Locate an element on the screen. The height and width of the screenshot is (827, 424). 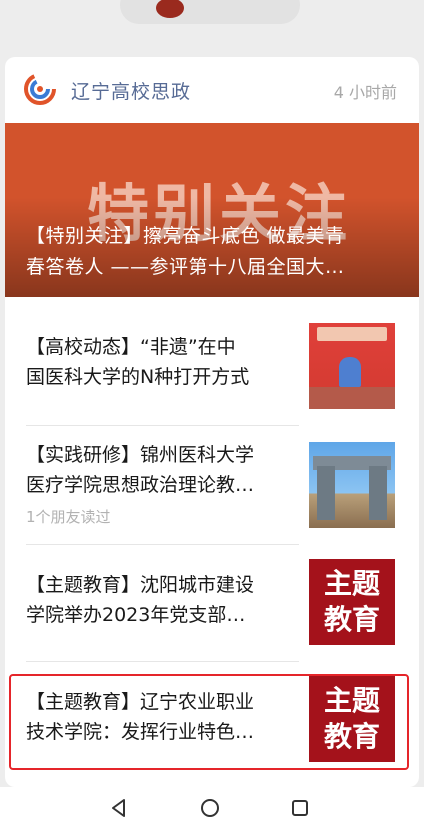
article-title: 【高校动态】“非遗”在中 国医科大学的N种打开方式 is located at coordinates (162, 362).